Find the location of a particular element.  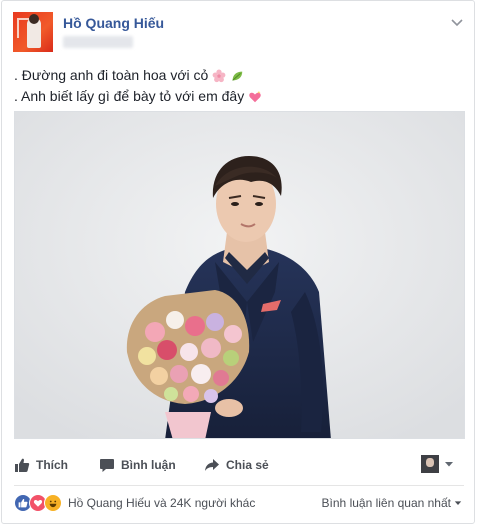

post-header: Hồ Quang Hiếu is located at coordinates (240, 34).